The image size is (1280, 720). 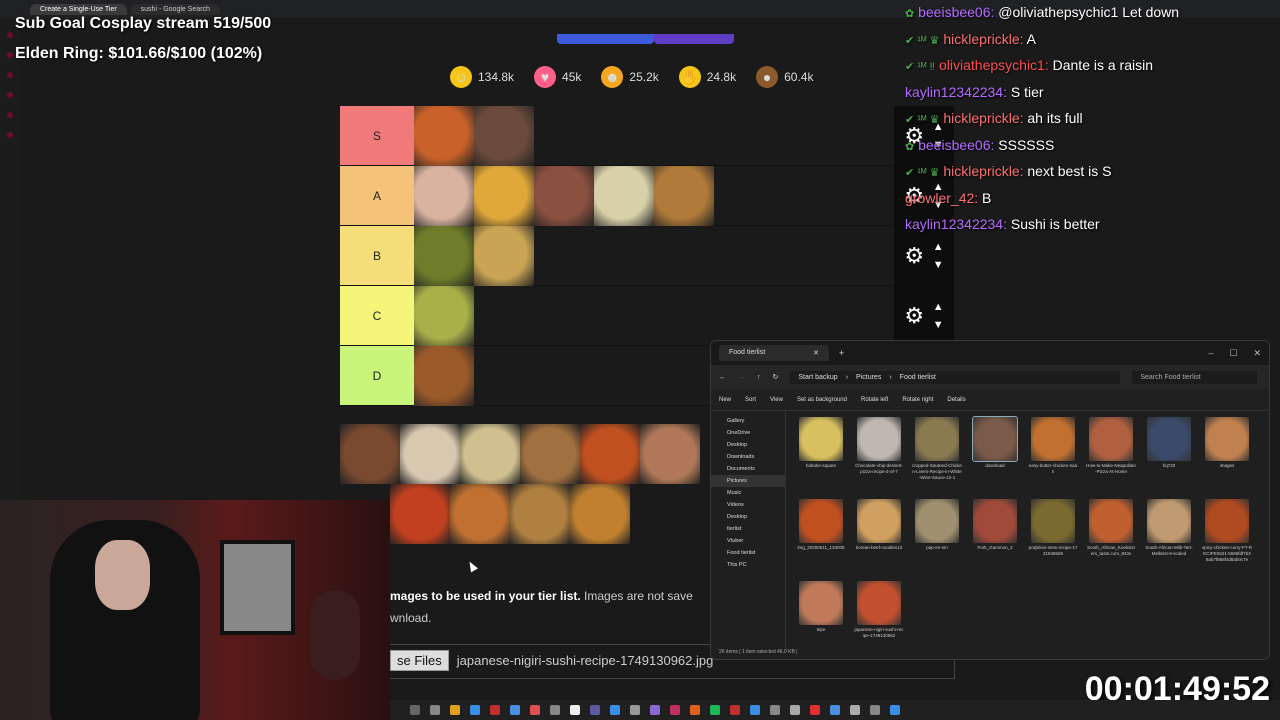 What do you see at coordinates (1210, 353) in the screenshot?
I see `minimize-icon: –` at bounding box center [1210, 353].